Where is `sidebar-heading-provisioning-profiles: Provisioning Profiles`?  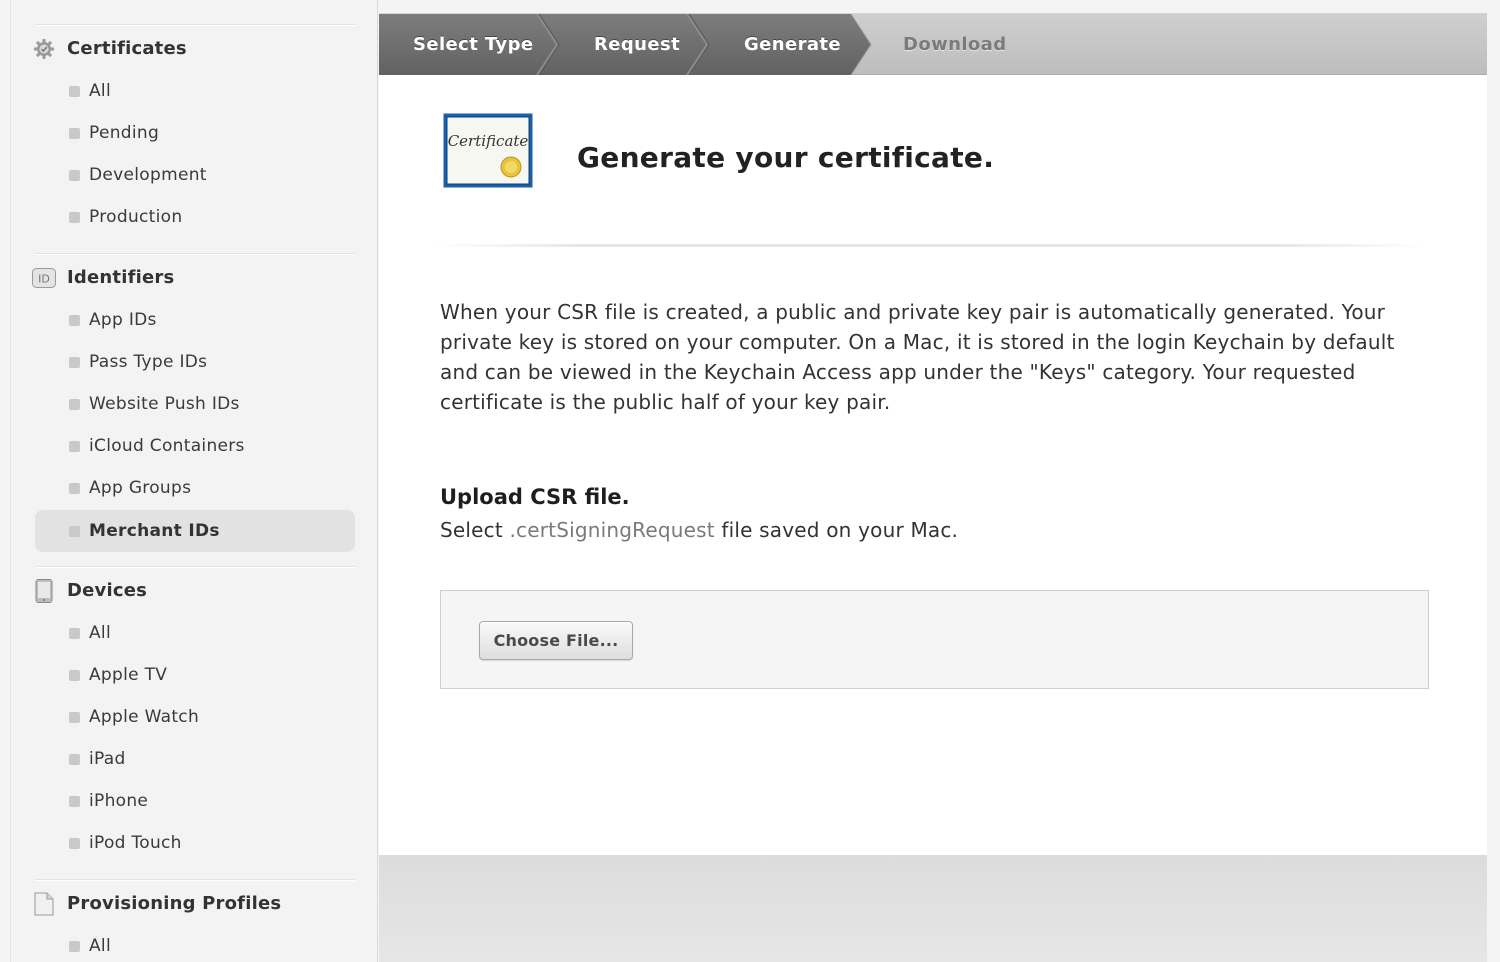
sidebar-heading-provisioning-profiles: Provisioning Profiles is located at coordinates (195, 904).